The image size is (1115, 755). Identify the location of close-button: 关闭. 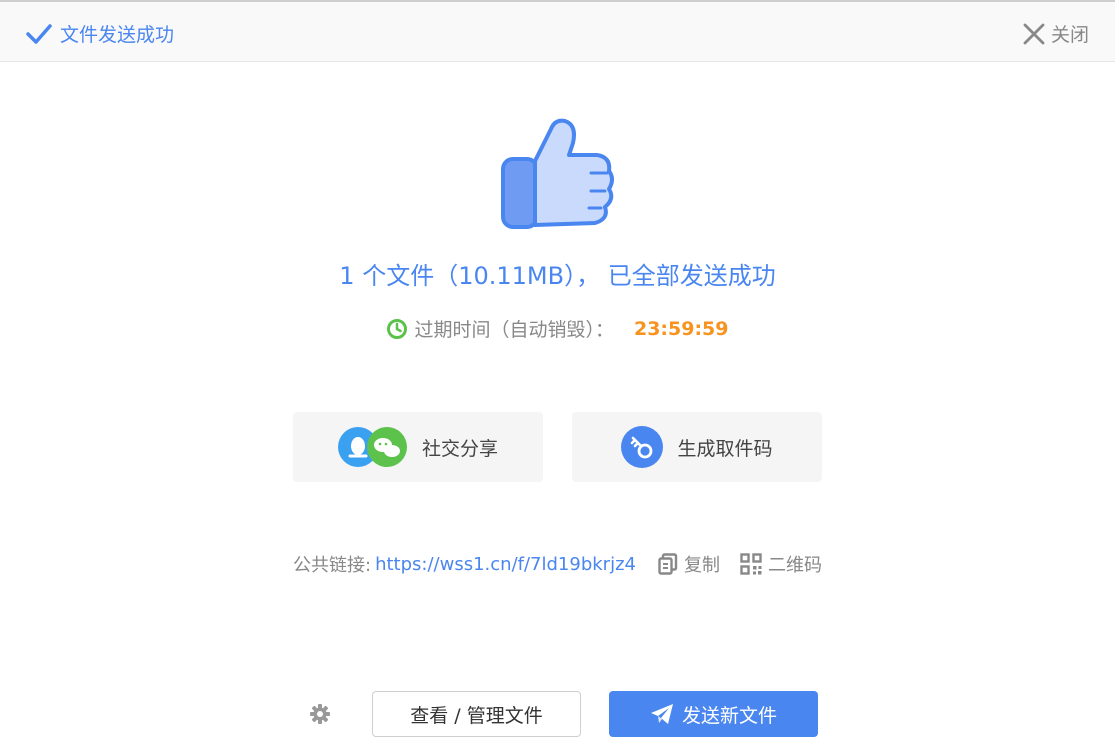
(1056, 33).